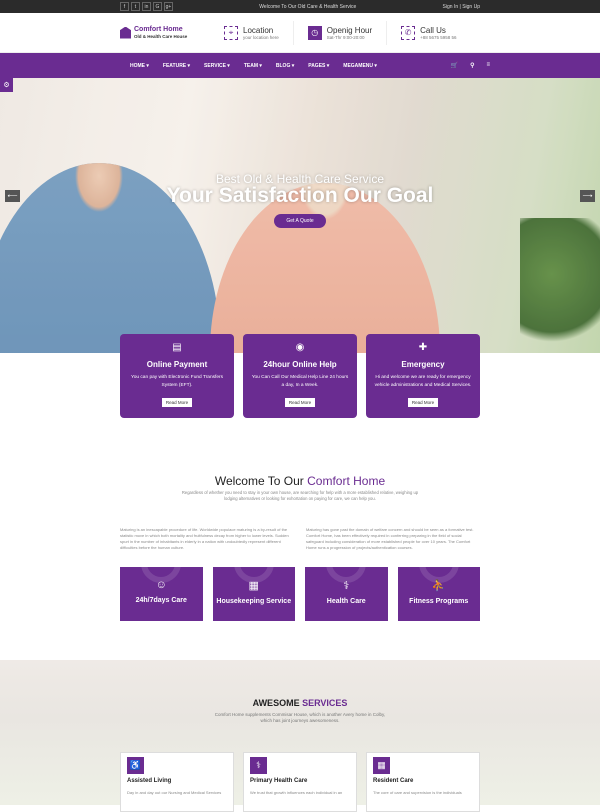 The width and height of the screenshot is (600, 812). I want to click on building-icon: ▦, so click(381, 765).